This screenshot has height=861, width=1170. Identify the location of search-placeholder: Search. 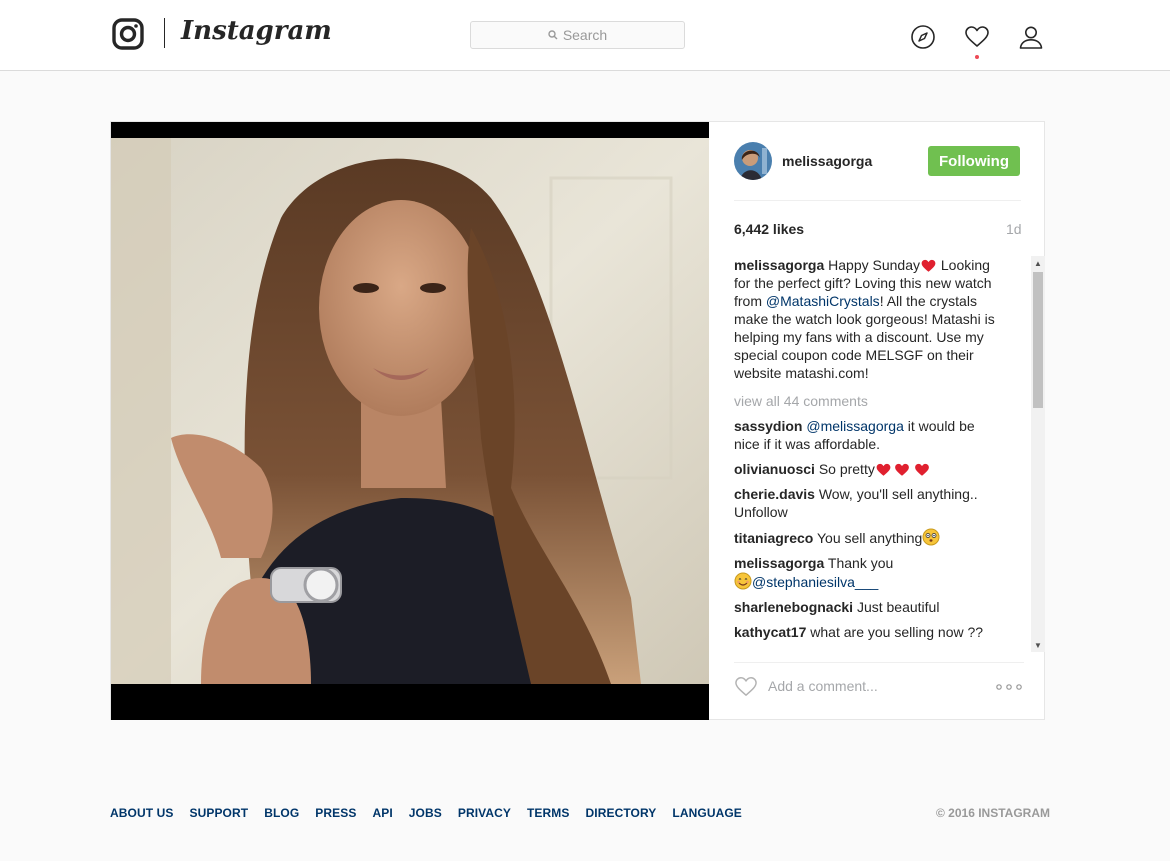
(585, 35).